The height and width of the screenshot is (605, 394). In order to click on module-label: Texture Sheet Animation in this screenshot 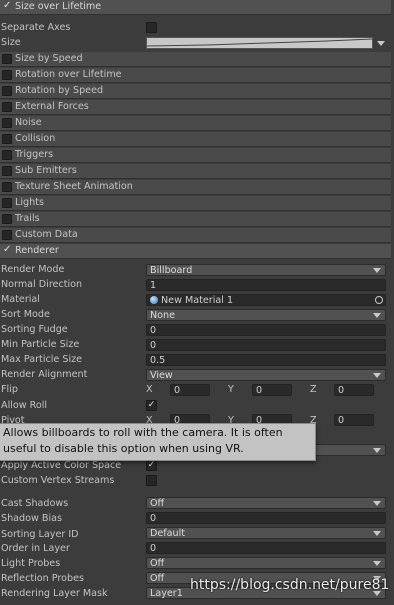, I will do `click(74, 186)`.